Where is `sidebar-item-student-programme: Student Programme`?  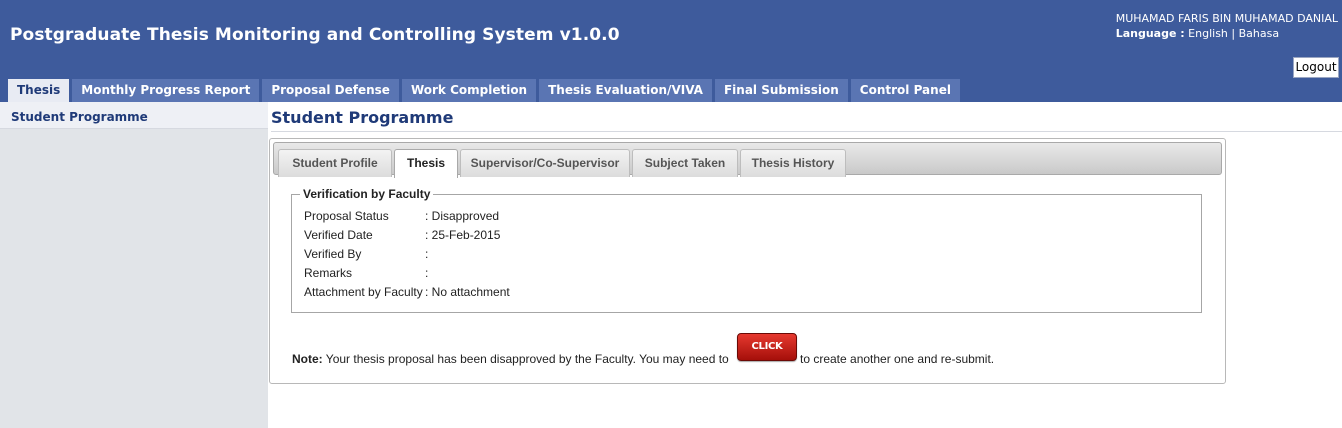
sidebar-item-student-programme: Student Programme is located at coordinates (134, 115).